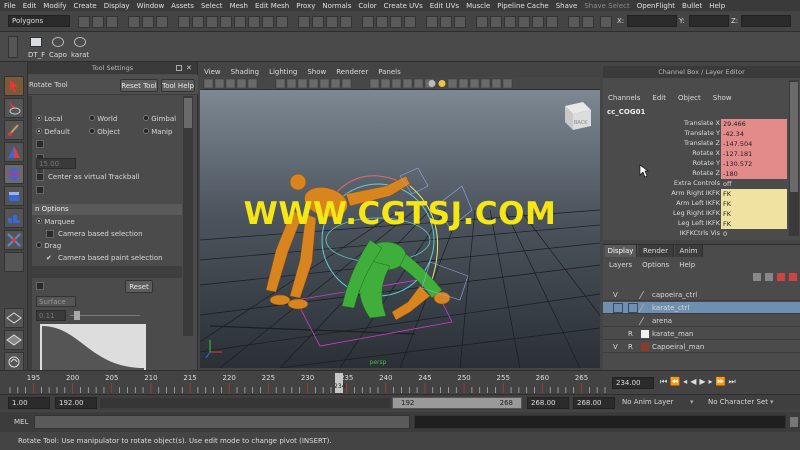 The image size is (800, 450). What do you see at coordinates (283, 72) in the screenshot?
I see `viewport-menu-lighting: Lighting` at bounding box center [283, 72].